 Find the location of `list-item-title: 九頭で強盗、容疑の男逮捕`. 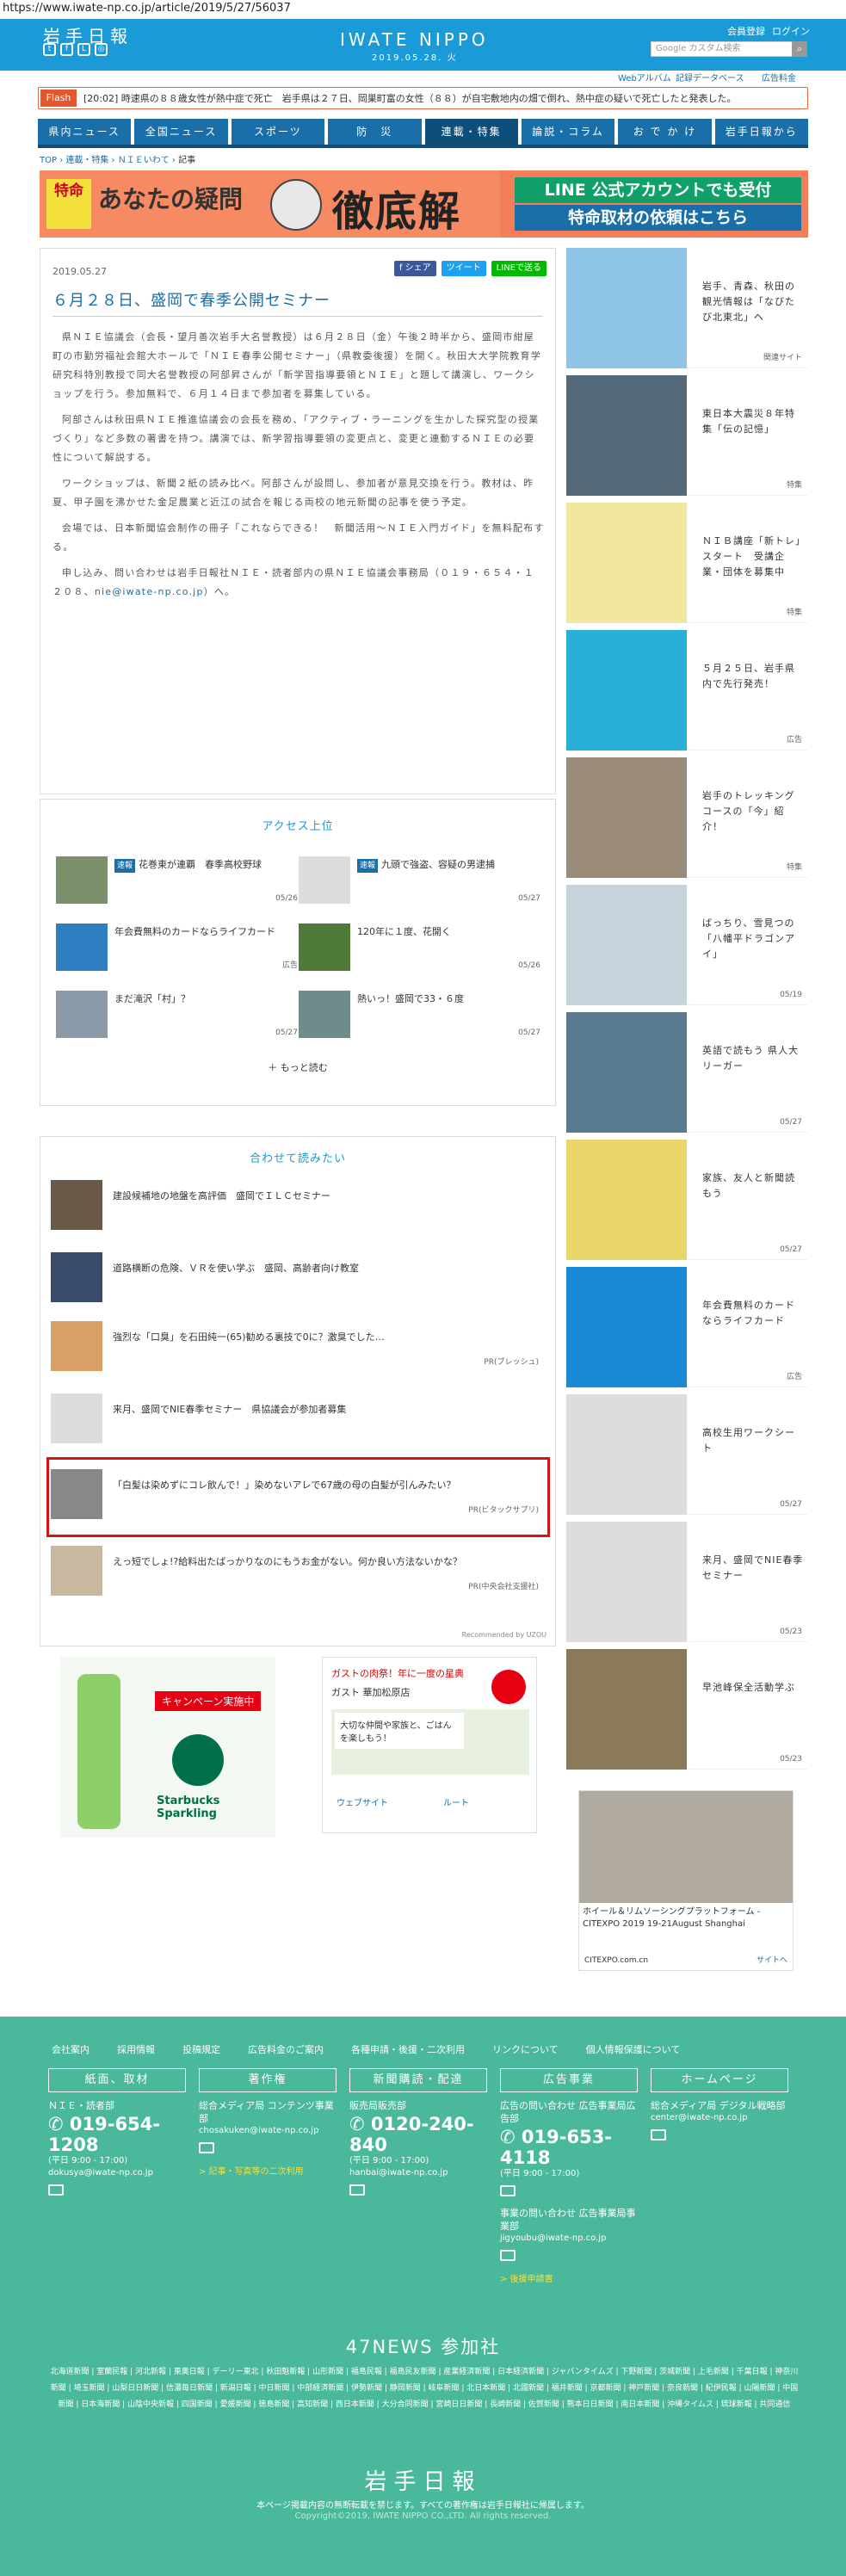

list-item-title: 九頭で強盗、容疑の男逮捕 is located at coordinates (438, 864).